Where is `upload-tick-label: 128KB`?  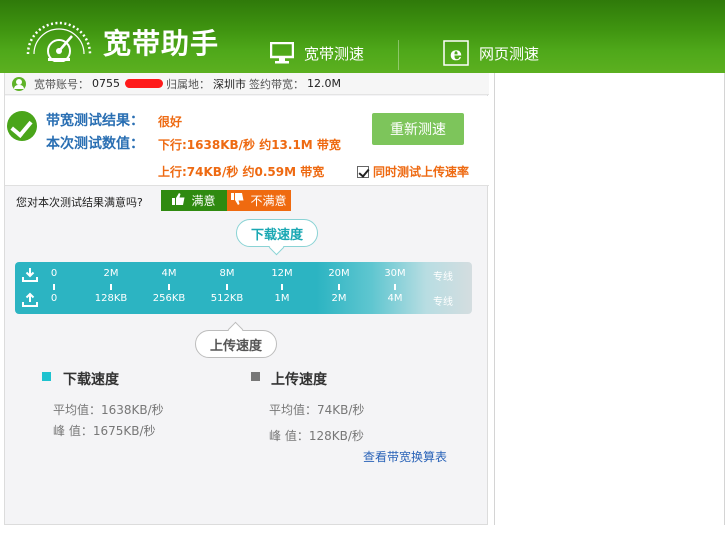
upload-tick-label: 128KB is located at coordinates (111, 298).